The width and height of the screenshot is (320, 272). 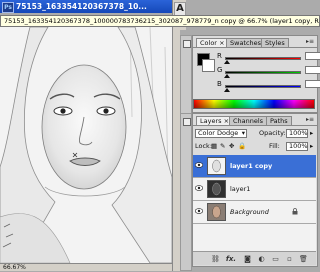 I want to click on background-color-swatch, so click(x=208, y=65).